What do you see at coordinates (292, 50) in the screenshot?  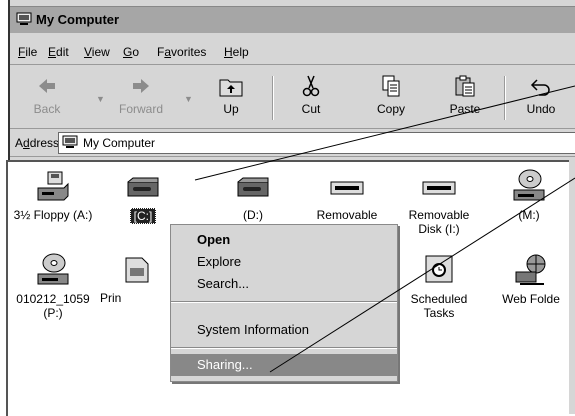 I see `menu-bar: File Edit View Go Favorites Help` at bounding box center [292, 50].